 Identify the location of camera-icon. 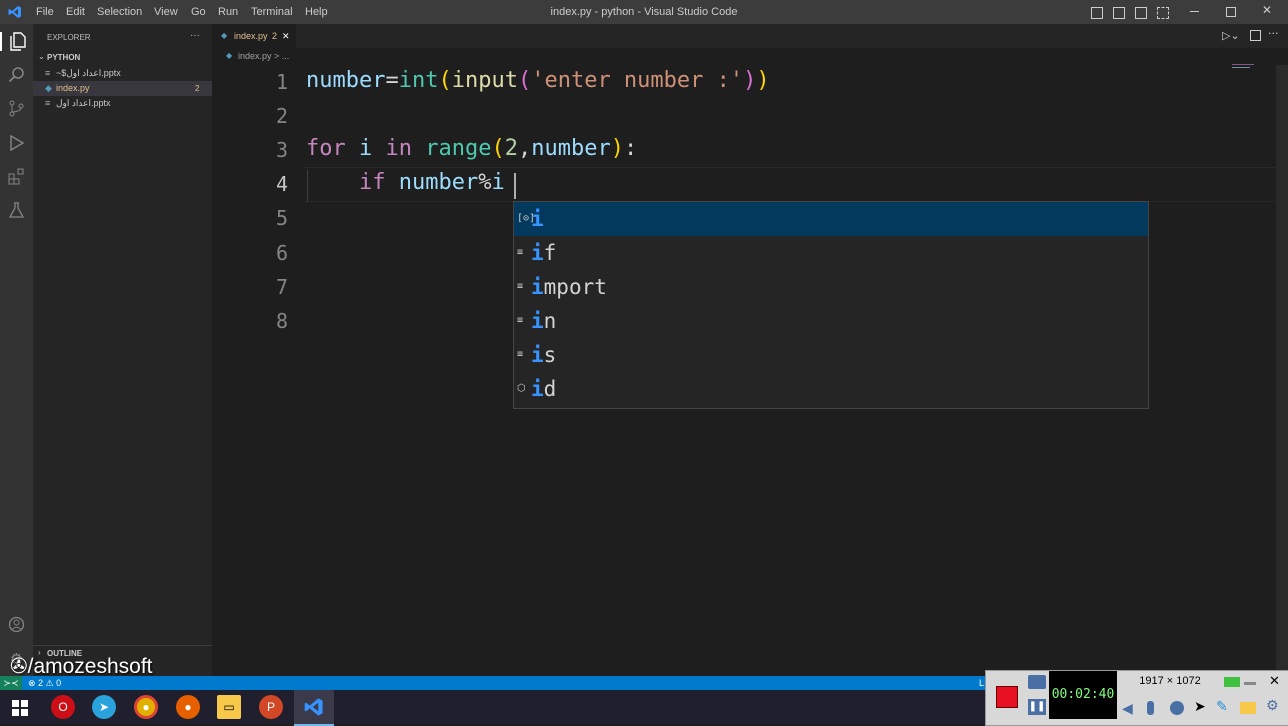
(1037, 682).